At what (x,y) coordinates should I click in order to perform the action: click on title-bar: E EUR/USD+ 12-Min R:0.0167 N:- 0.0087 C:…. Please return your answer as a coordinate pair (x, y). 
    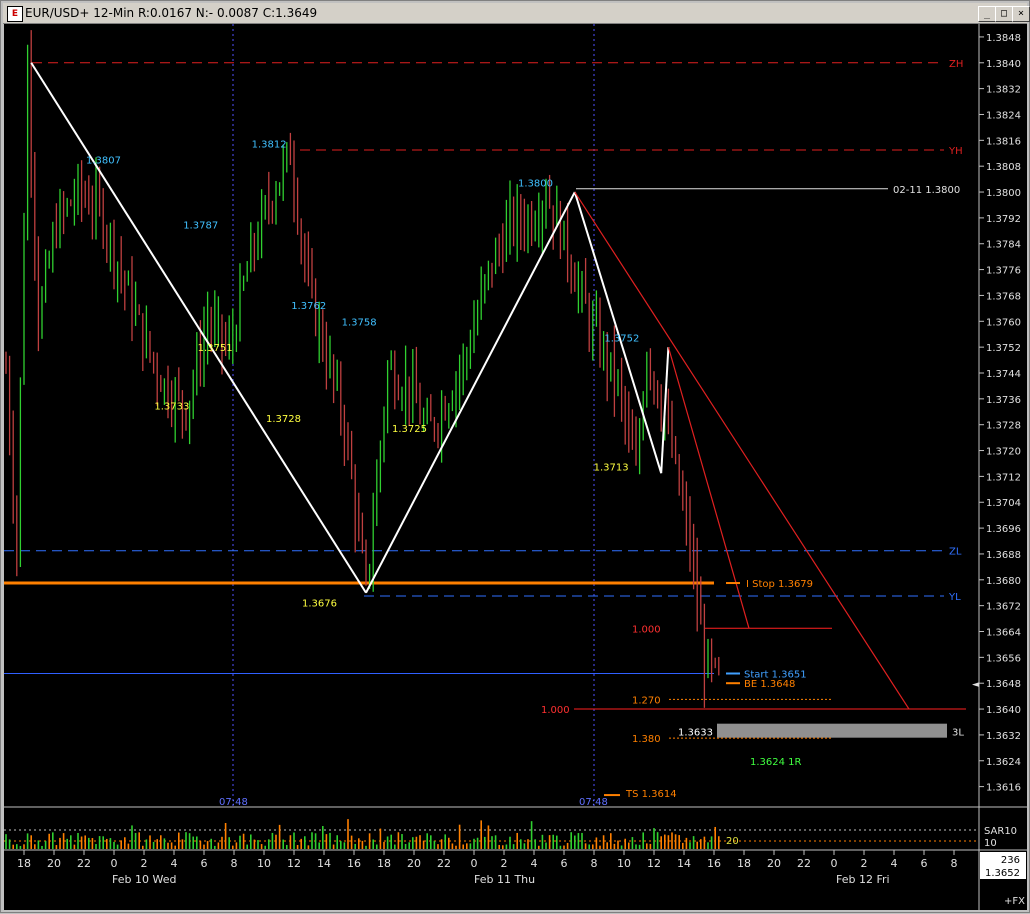
    Looking at the image, I should click on (516, 13).